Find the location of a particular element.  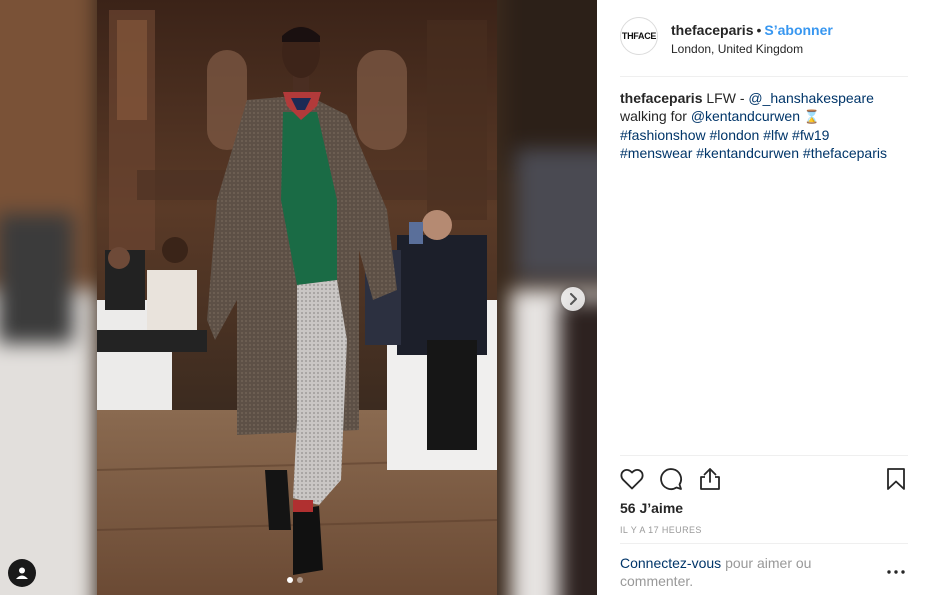

header-line: thefaceparis • S’abonner is located at coordinates (752, 30).